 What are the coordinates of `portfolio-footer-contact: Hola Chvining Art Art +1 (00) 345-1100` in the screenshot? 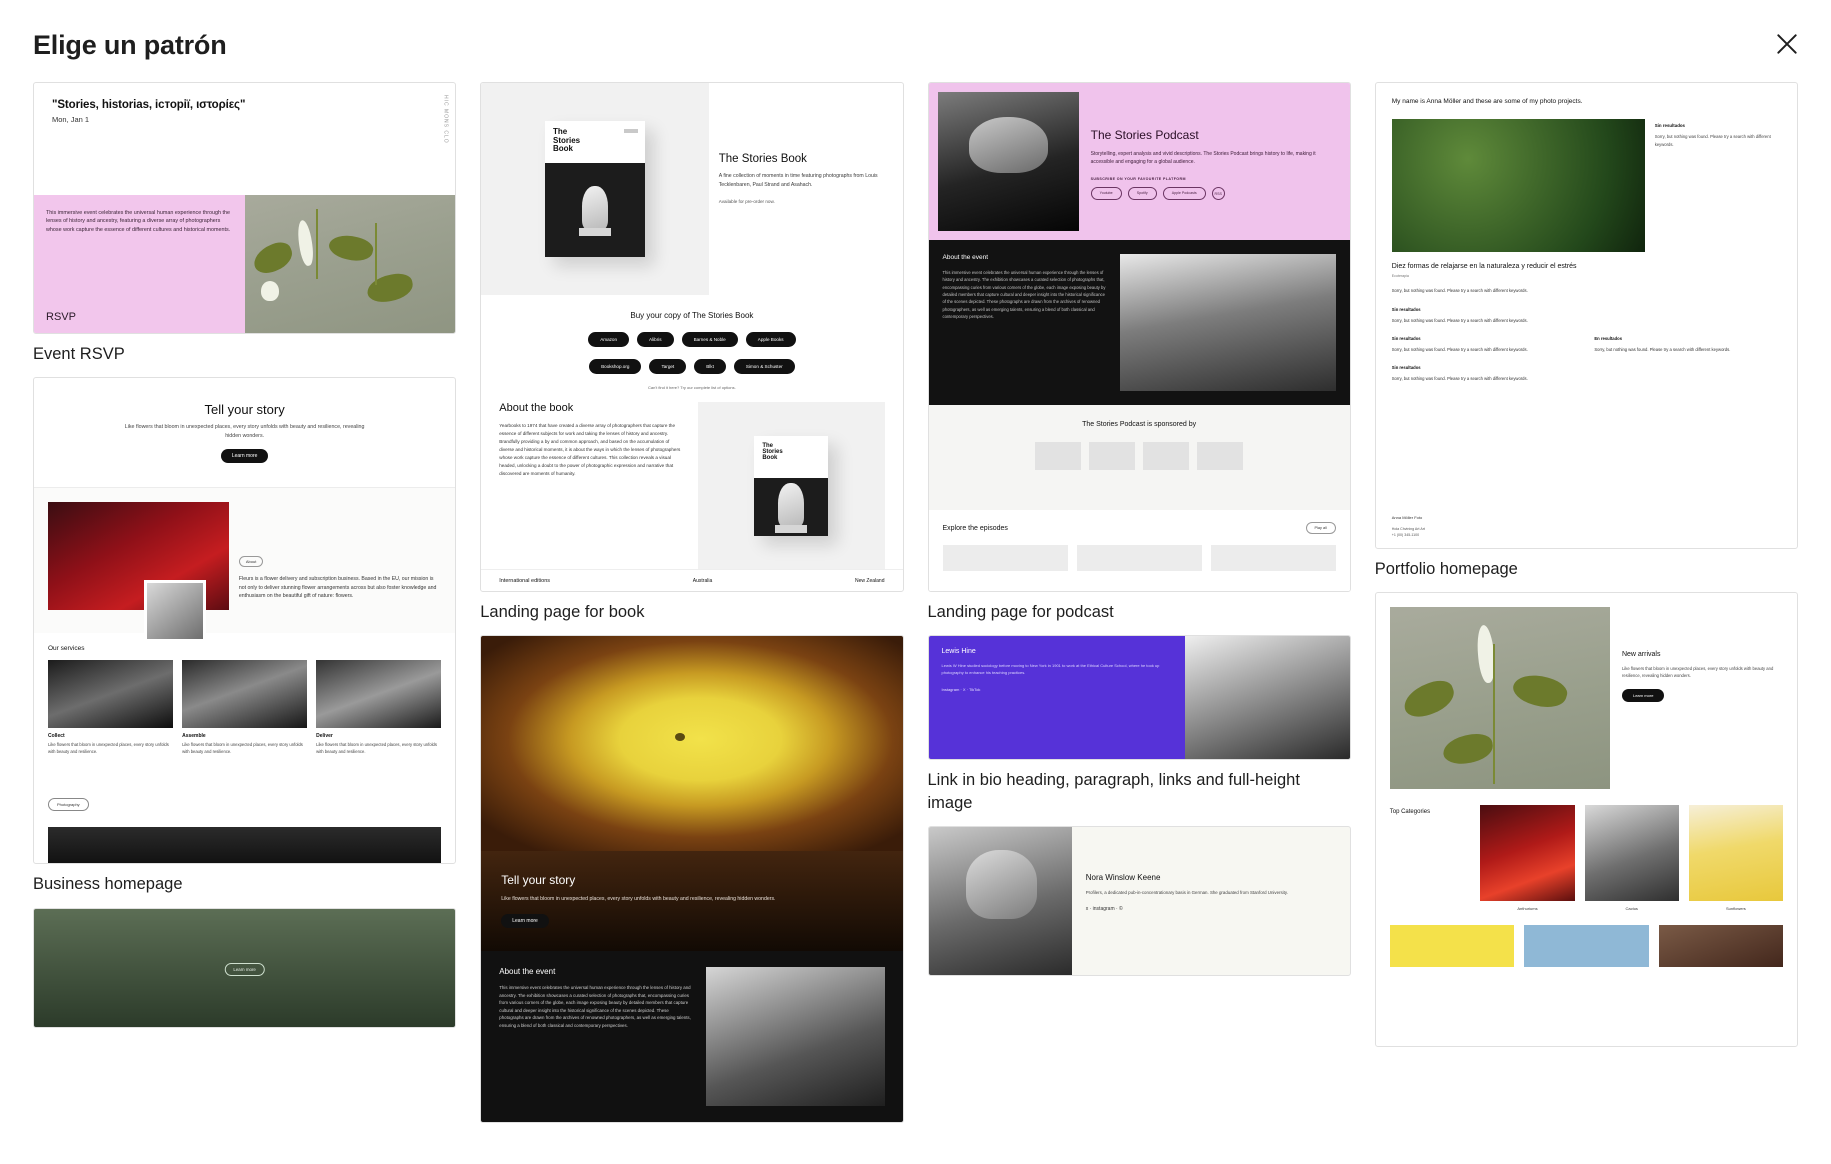 It's located at (1408, 532).